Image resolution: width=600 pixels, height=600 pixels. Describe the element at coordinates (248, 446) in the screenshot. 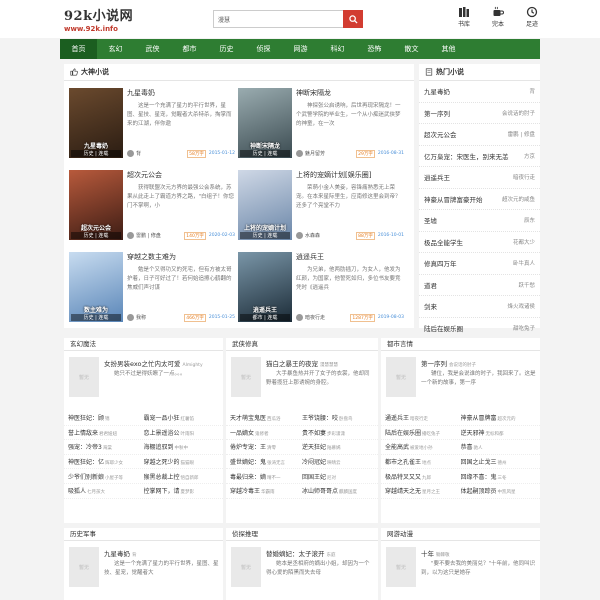

I see `list-item-title: 倦炉专宠：王` at that location.